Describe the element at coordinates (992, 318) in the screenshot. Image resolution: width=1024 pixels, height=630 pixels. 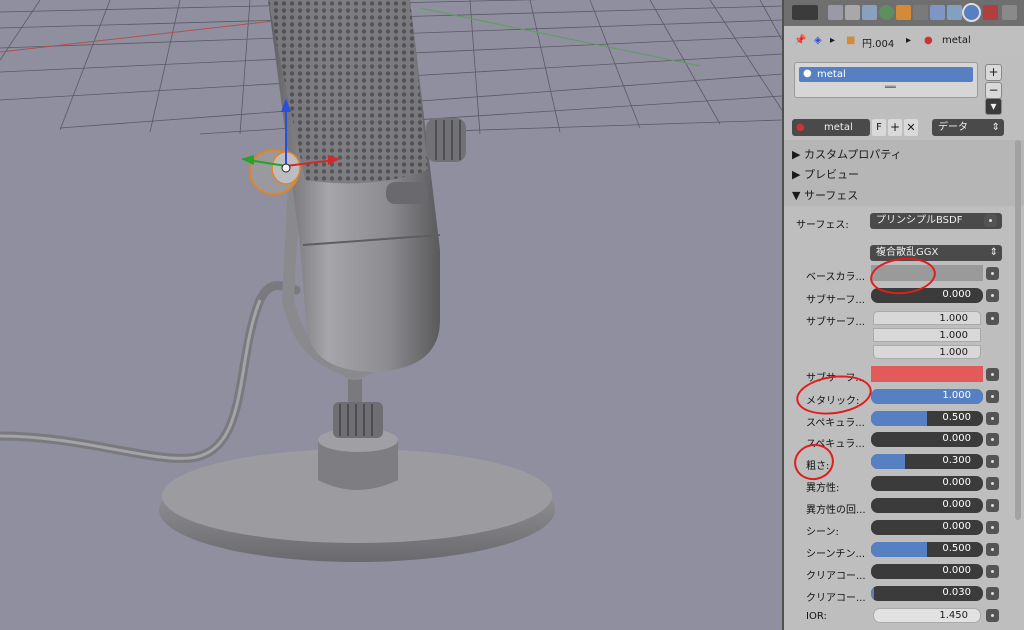
I see `subsurface-radius-node-icon` at that location.